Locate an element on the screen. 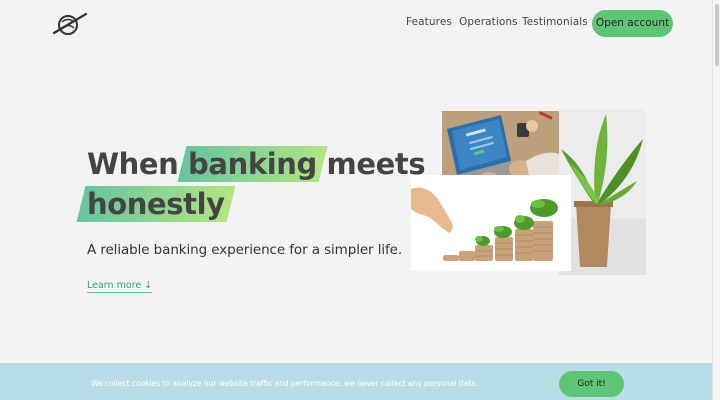 The height and width of the screenshot is (400, 720). hero-highlight-honestly: honestly is located at coordinates (156, 204).